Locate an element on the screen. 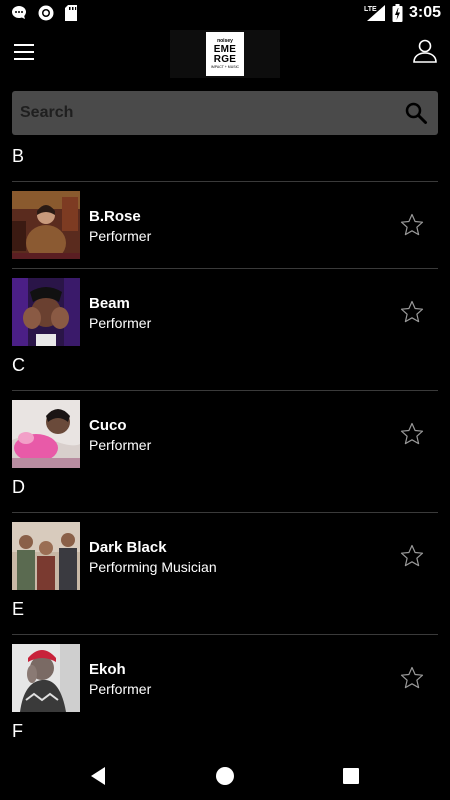 Image resolution: width=450 pixels, height=800 pixels. search-input: Search is located at coordinates (46, 113).